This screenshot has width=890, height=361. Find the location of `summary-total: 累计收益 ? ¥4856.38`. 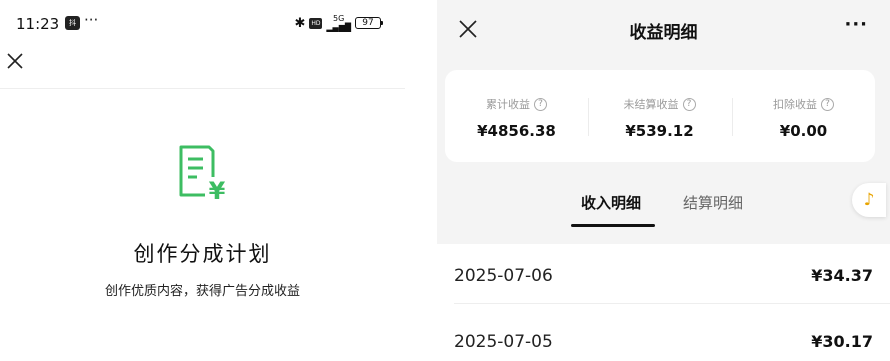

summary-total: 累计收益 ? ¥4856.38 is located at coordinates (516, 116).